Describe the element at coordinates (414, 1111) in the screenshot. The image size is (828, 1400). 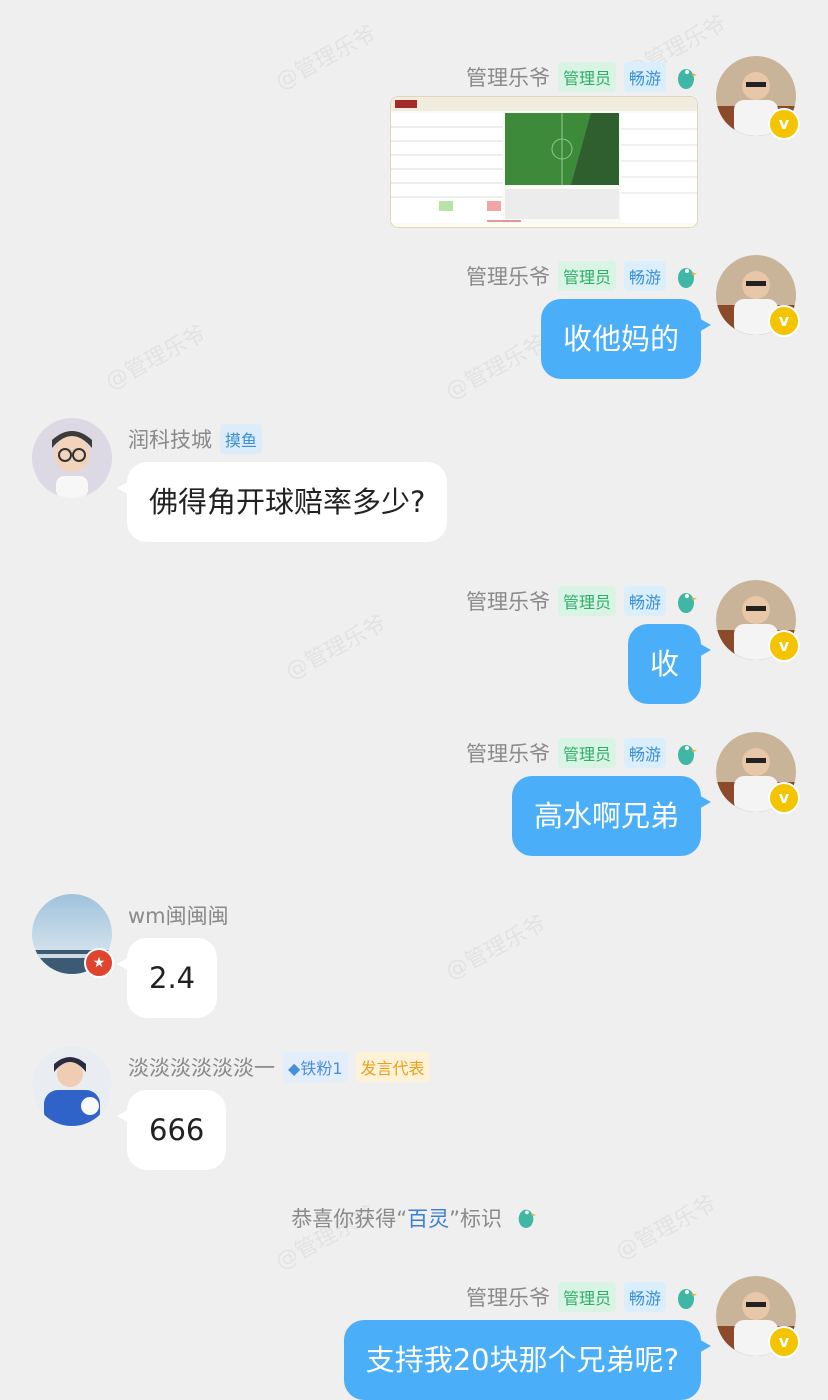
I see `message-row: 淡淡淡淡淡淡一 ◆铁粉1 发言代表 666` at that location.